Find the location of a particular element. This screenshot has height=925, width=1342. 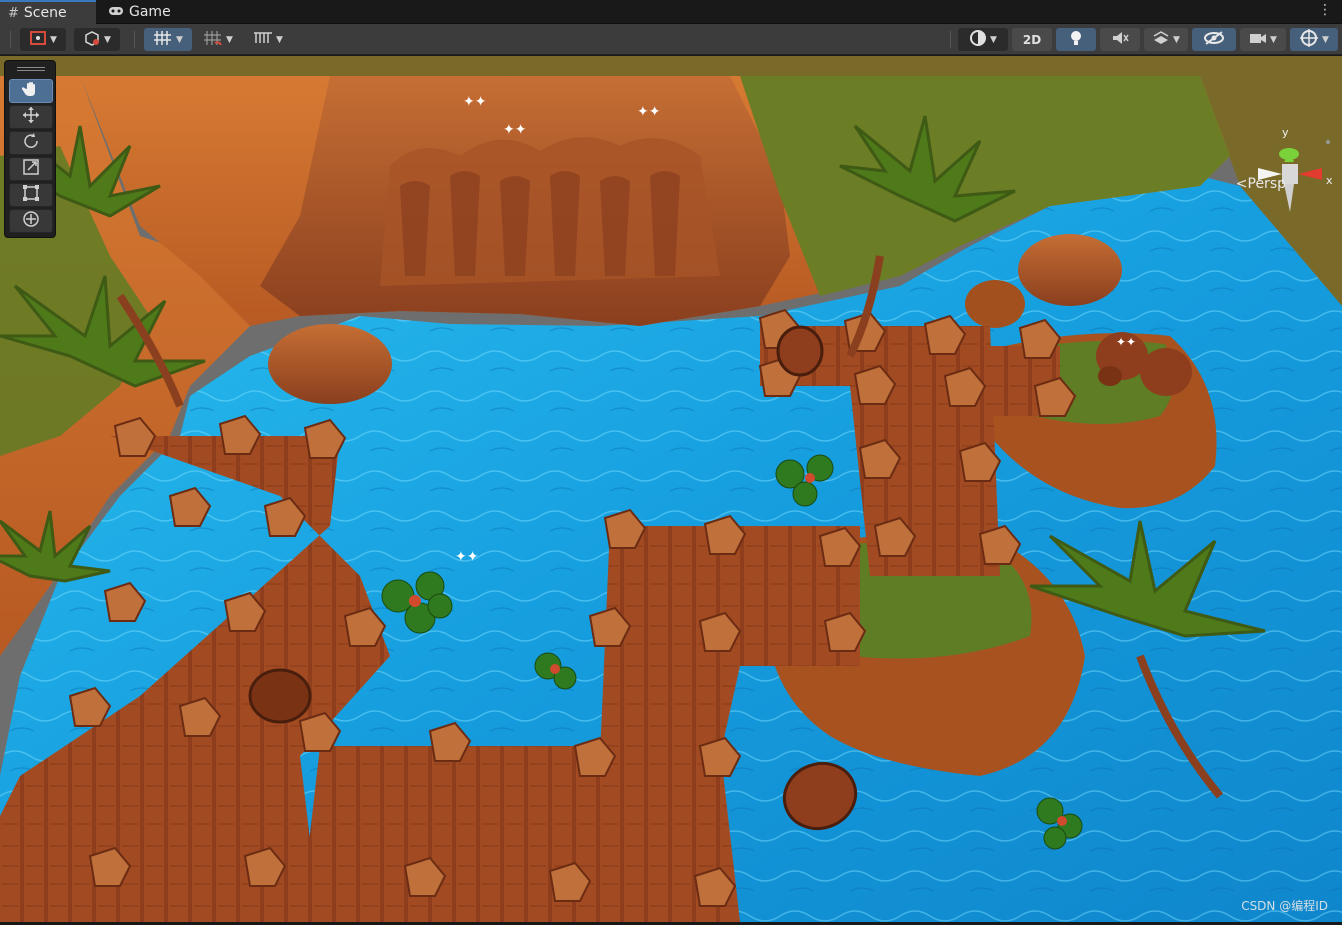

shading-mode-button: ▼ is located at coordinates (983, 39).